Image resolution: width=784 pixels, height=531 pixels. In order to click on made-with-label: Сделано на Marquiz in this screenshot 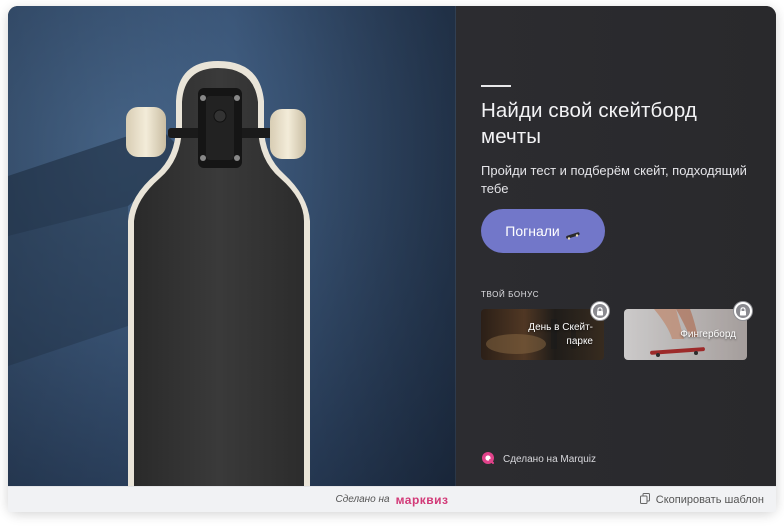, I will do `click(549, 459)`.